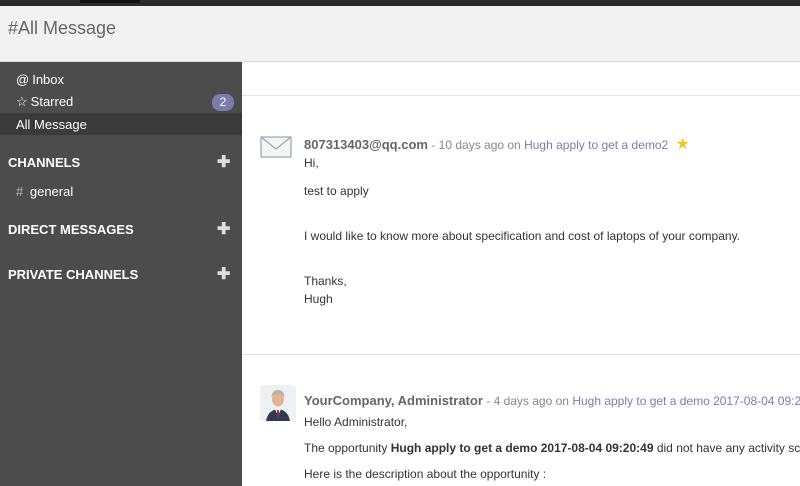 The height and width of the screenshot is (486, 800). I want to click on sidebar-item-starred: ☆ Starred, so click(44, 102).